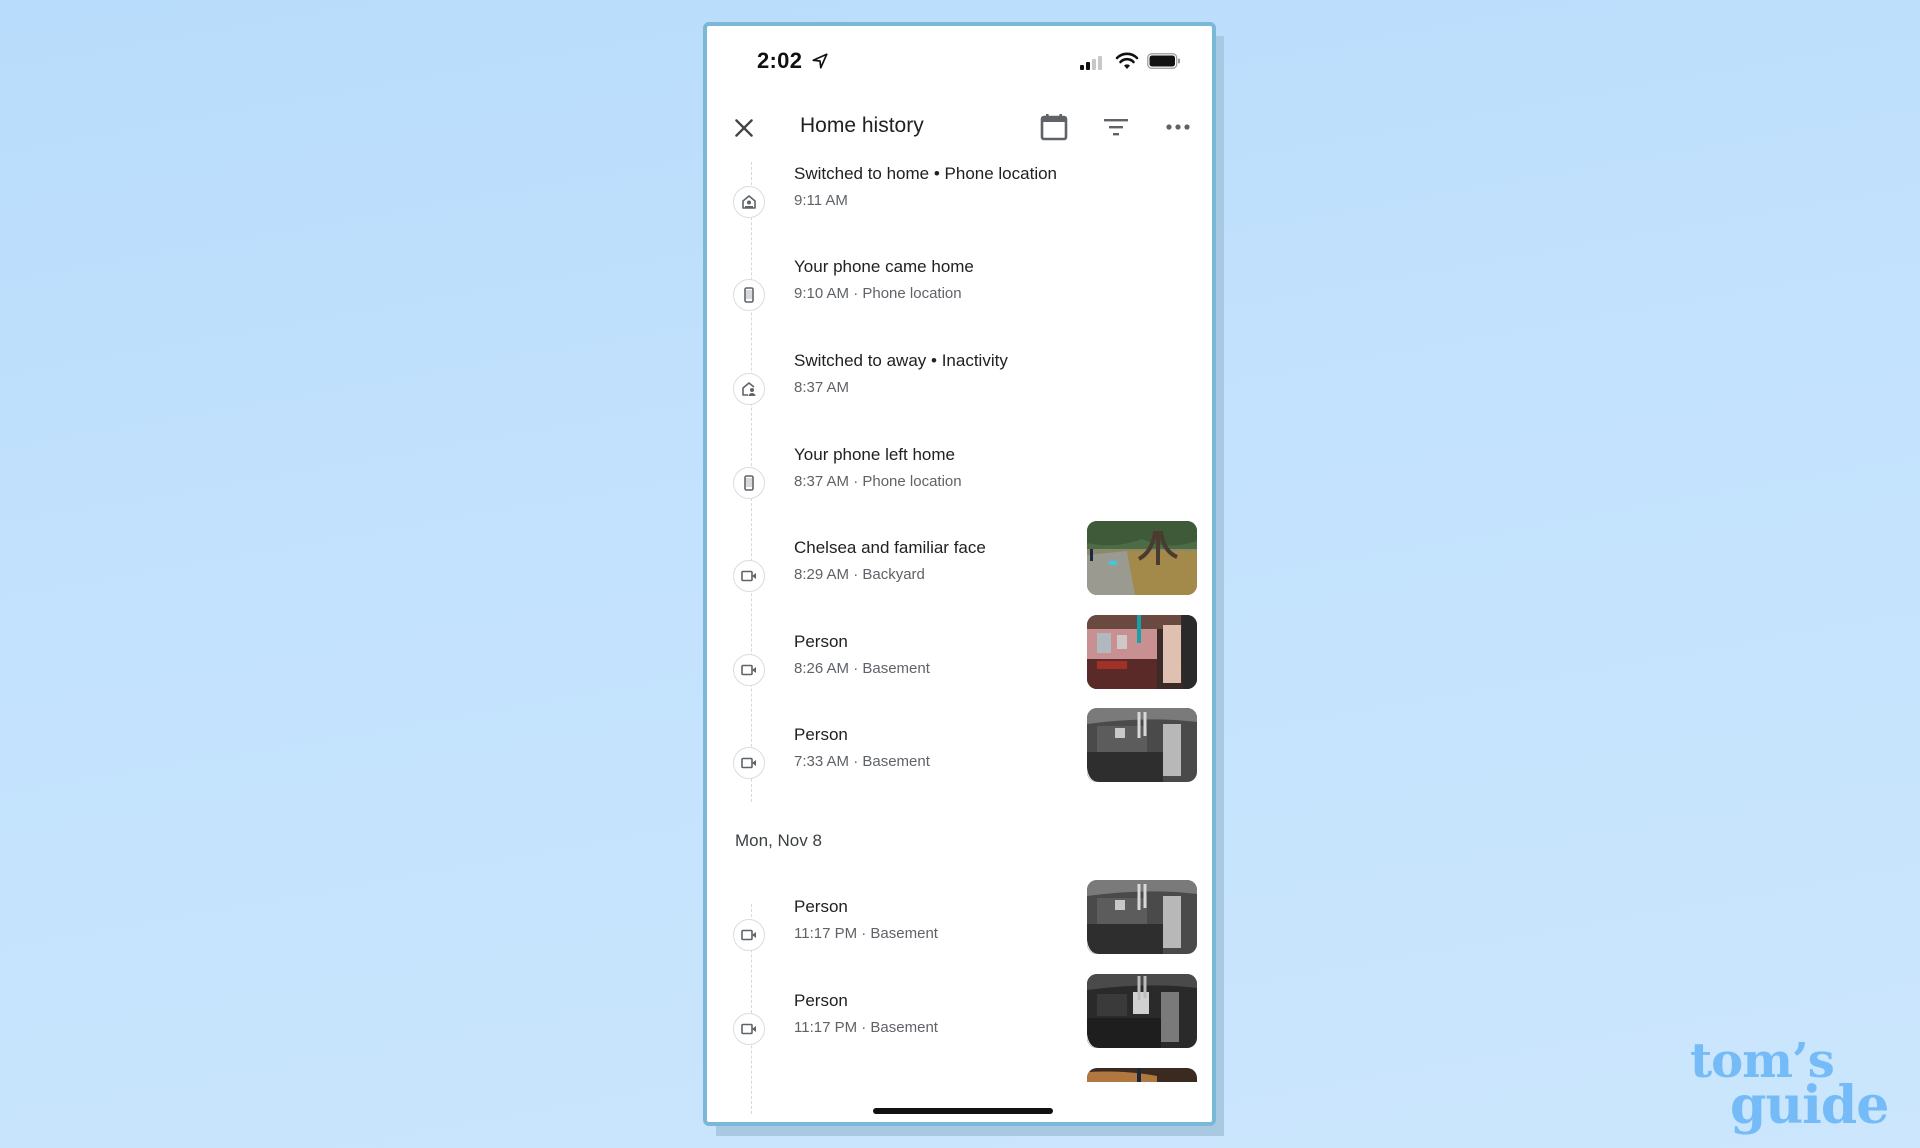 Image resolution: width=1920 pixels, height=1148 pixels. I want to click on toms-guide-watermark: tom’s guide, so click(1789, 1087).